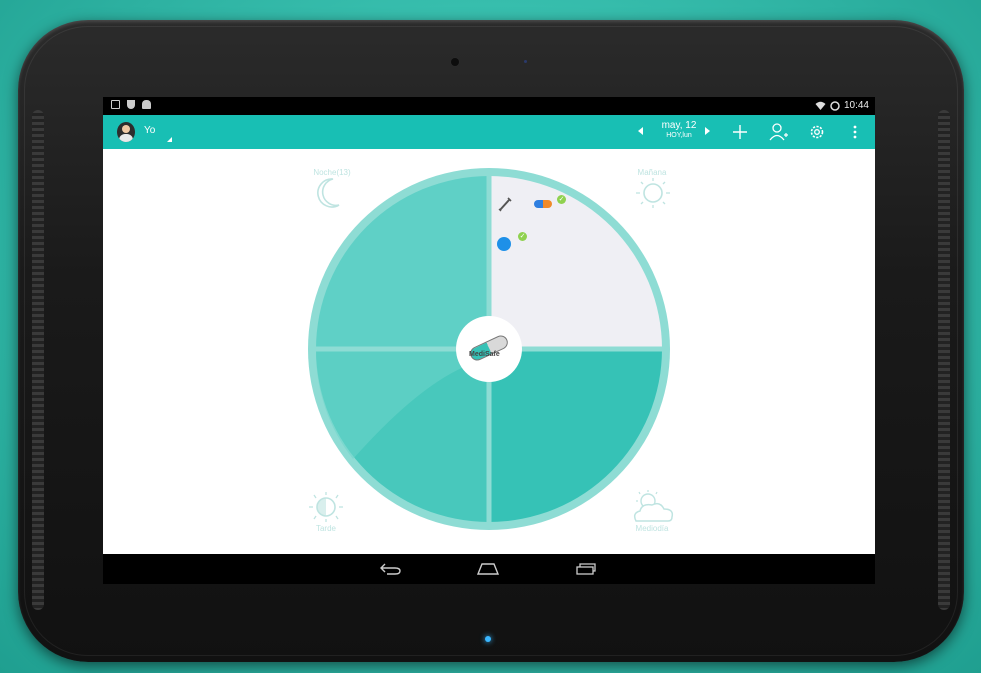 This screenshot has height=673, width=981. What do you see at coordinates (944, 360) in the screenshot?
I see `right-speaker-grille` at bounding box center [944, 360].